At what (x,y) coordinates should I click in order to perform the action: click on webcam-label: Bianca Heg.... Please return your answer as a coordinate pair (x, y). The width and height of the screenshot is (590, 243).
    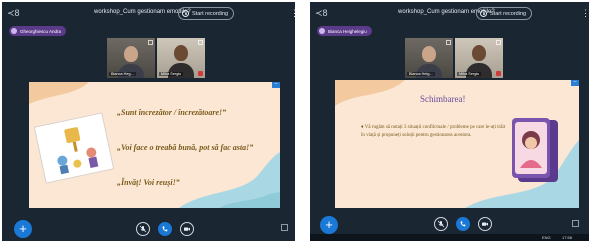
    Looking at the image, I should click on (122, 74).